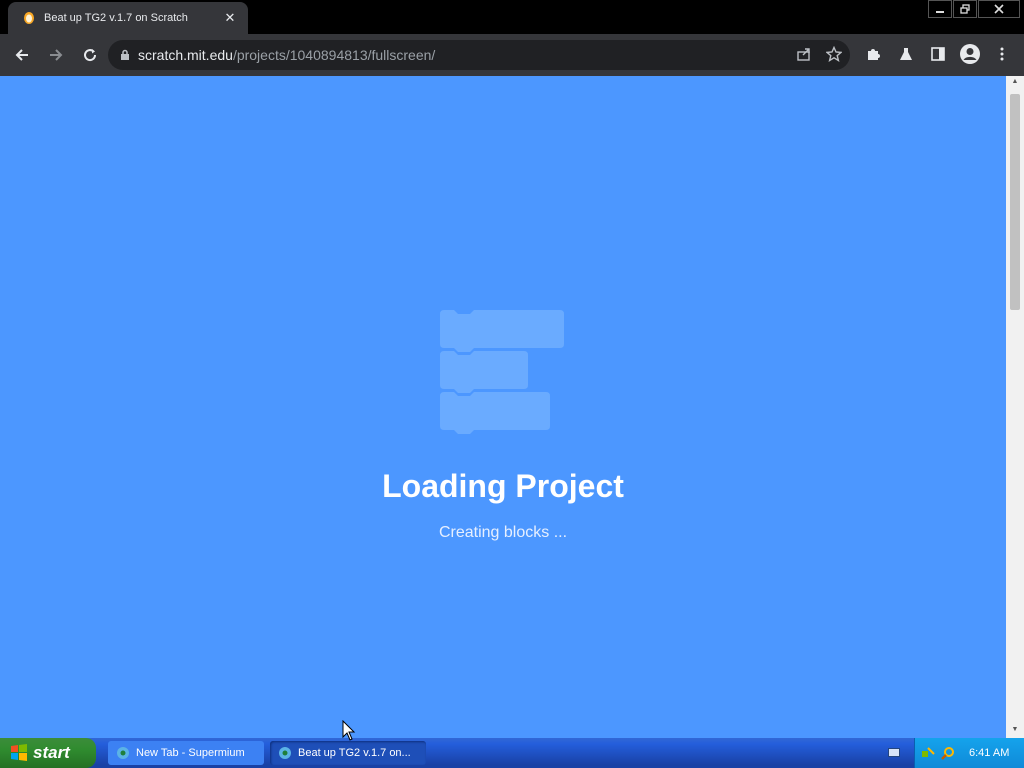 The width and height of the screenshot is (1024, 768). I want to click on menu-kebab-icon, so click(1002, 54).